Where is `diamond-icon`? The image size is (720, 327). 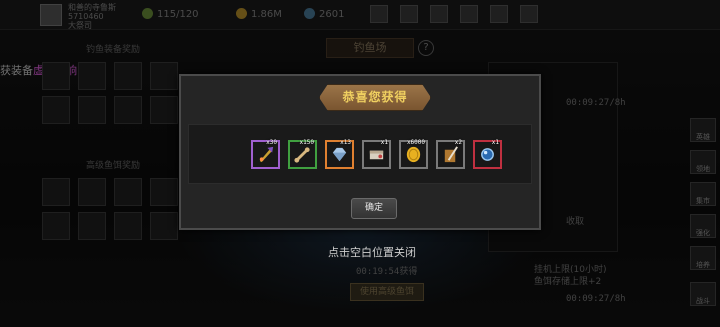
diamond-icon is located at coordinates (339, 154).